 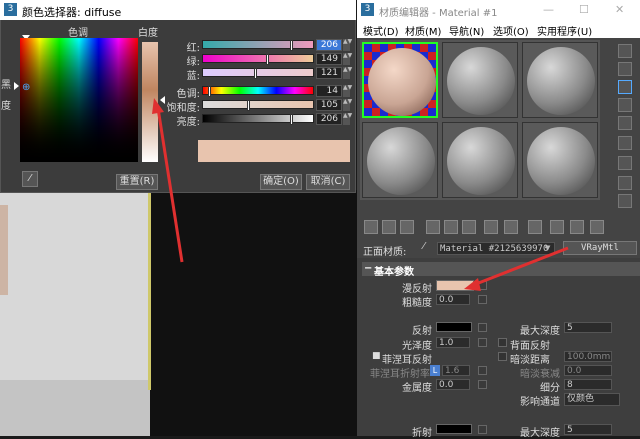 I want to click on material-navigator-icon, so click(x=625, y=201).